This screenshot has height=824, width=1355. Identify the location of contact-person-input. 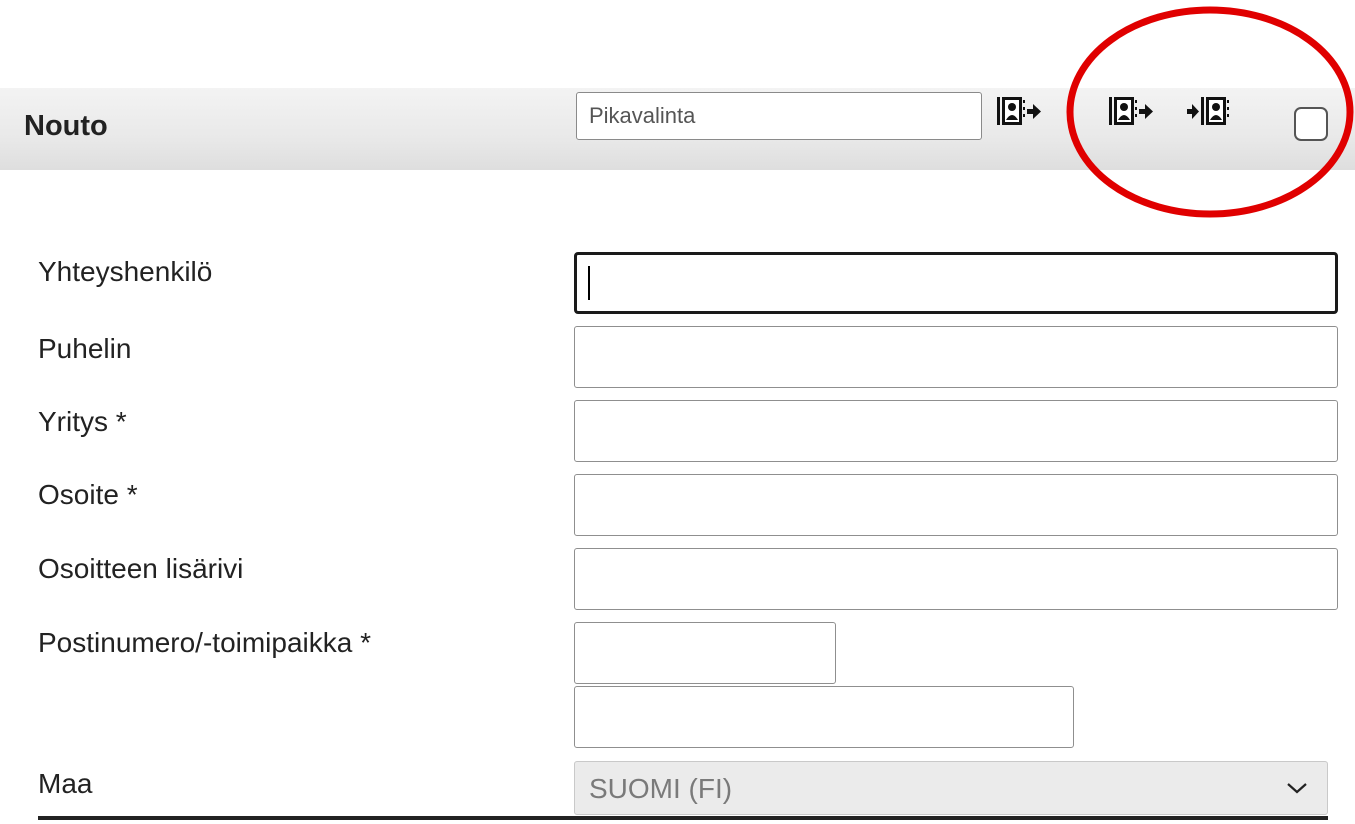
(956, 283).